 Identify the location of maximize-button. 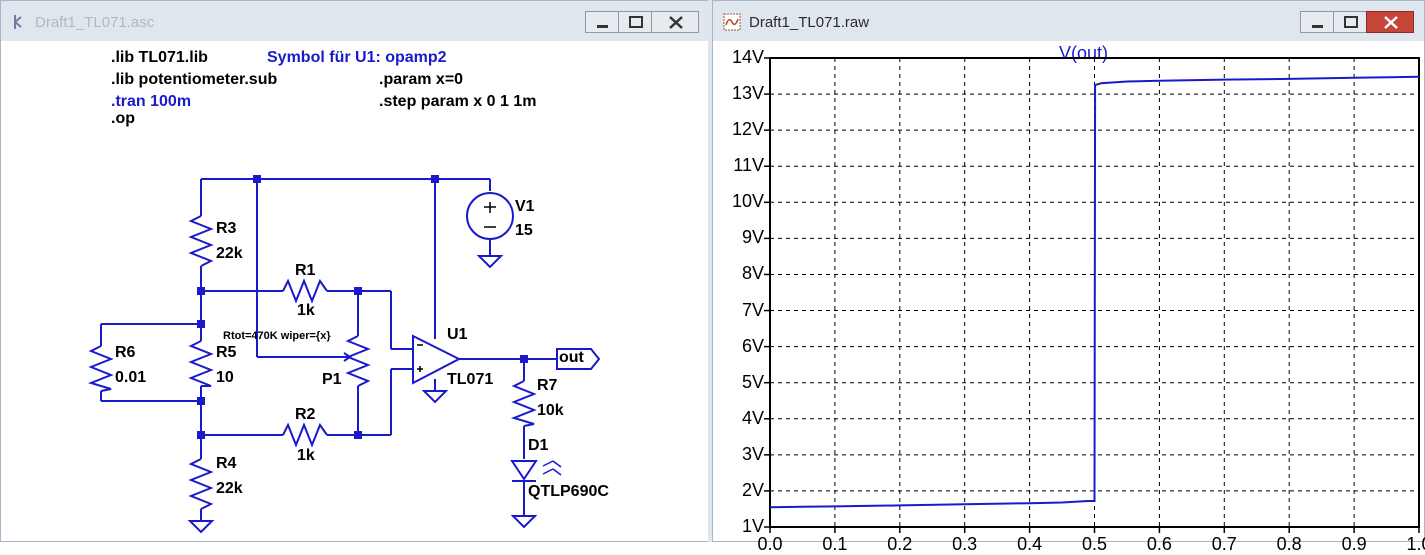
(635, 22).